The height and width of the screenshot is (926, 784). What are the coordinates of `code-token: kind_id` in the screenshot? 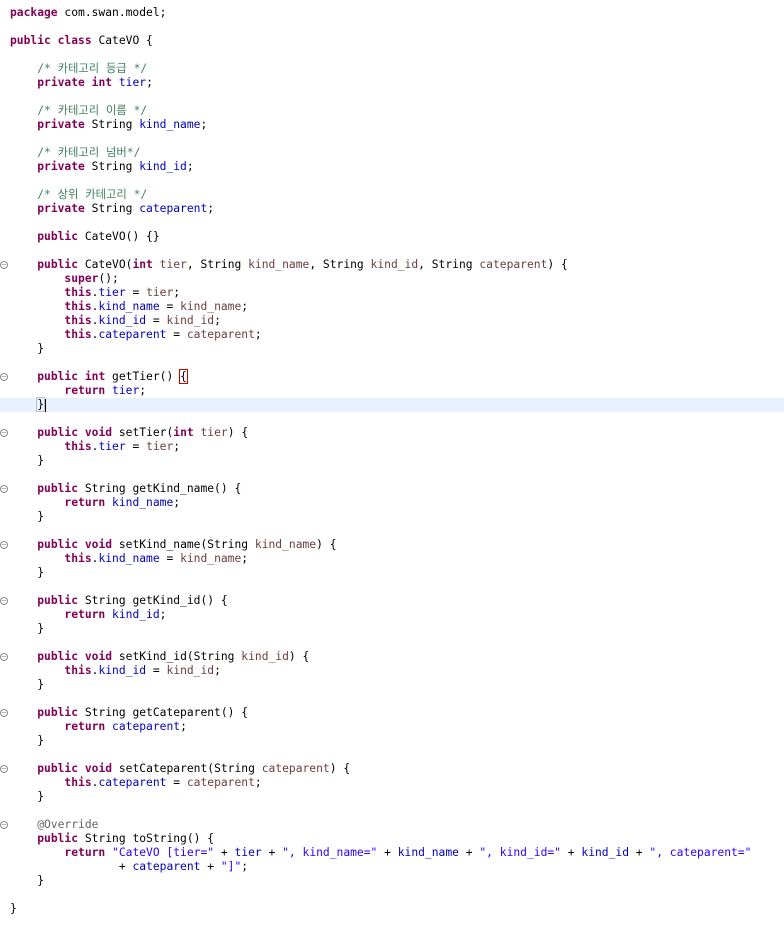 It's located at (394, 264).